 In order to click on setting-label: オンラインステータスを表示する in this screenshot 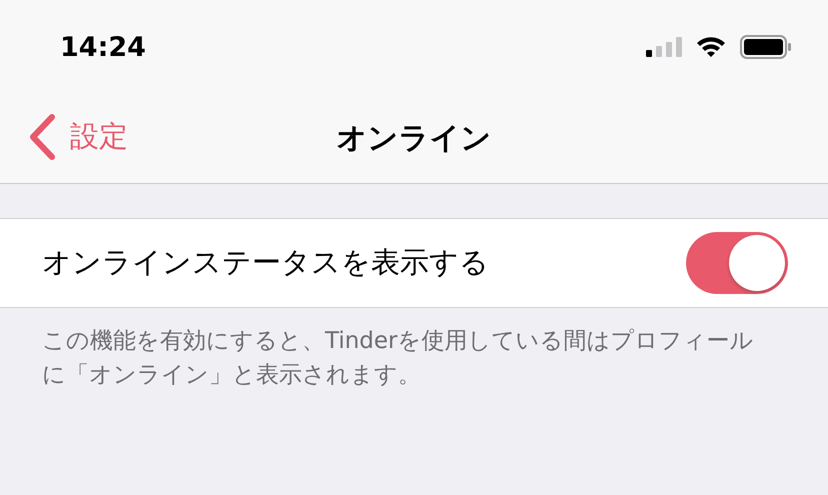, I will do `click(265, 262)`.